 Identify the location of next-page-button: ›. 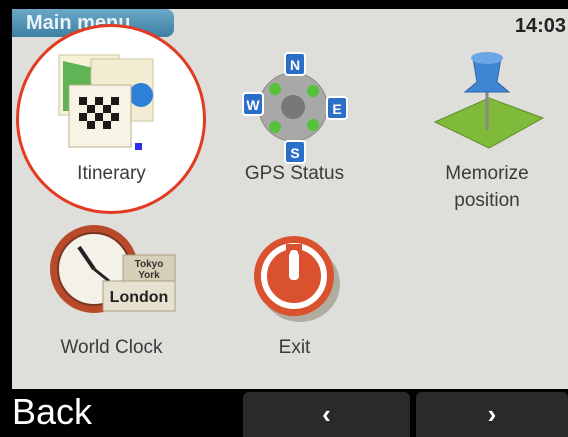
(492, 414).